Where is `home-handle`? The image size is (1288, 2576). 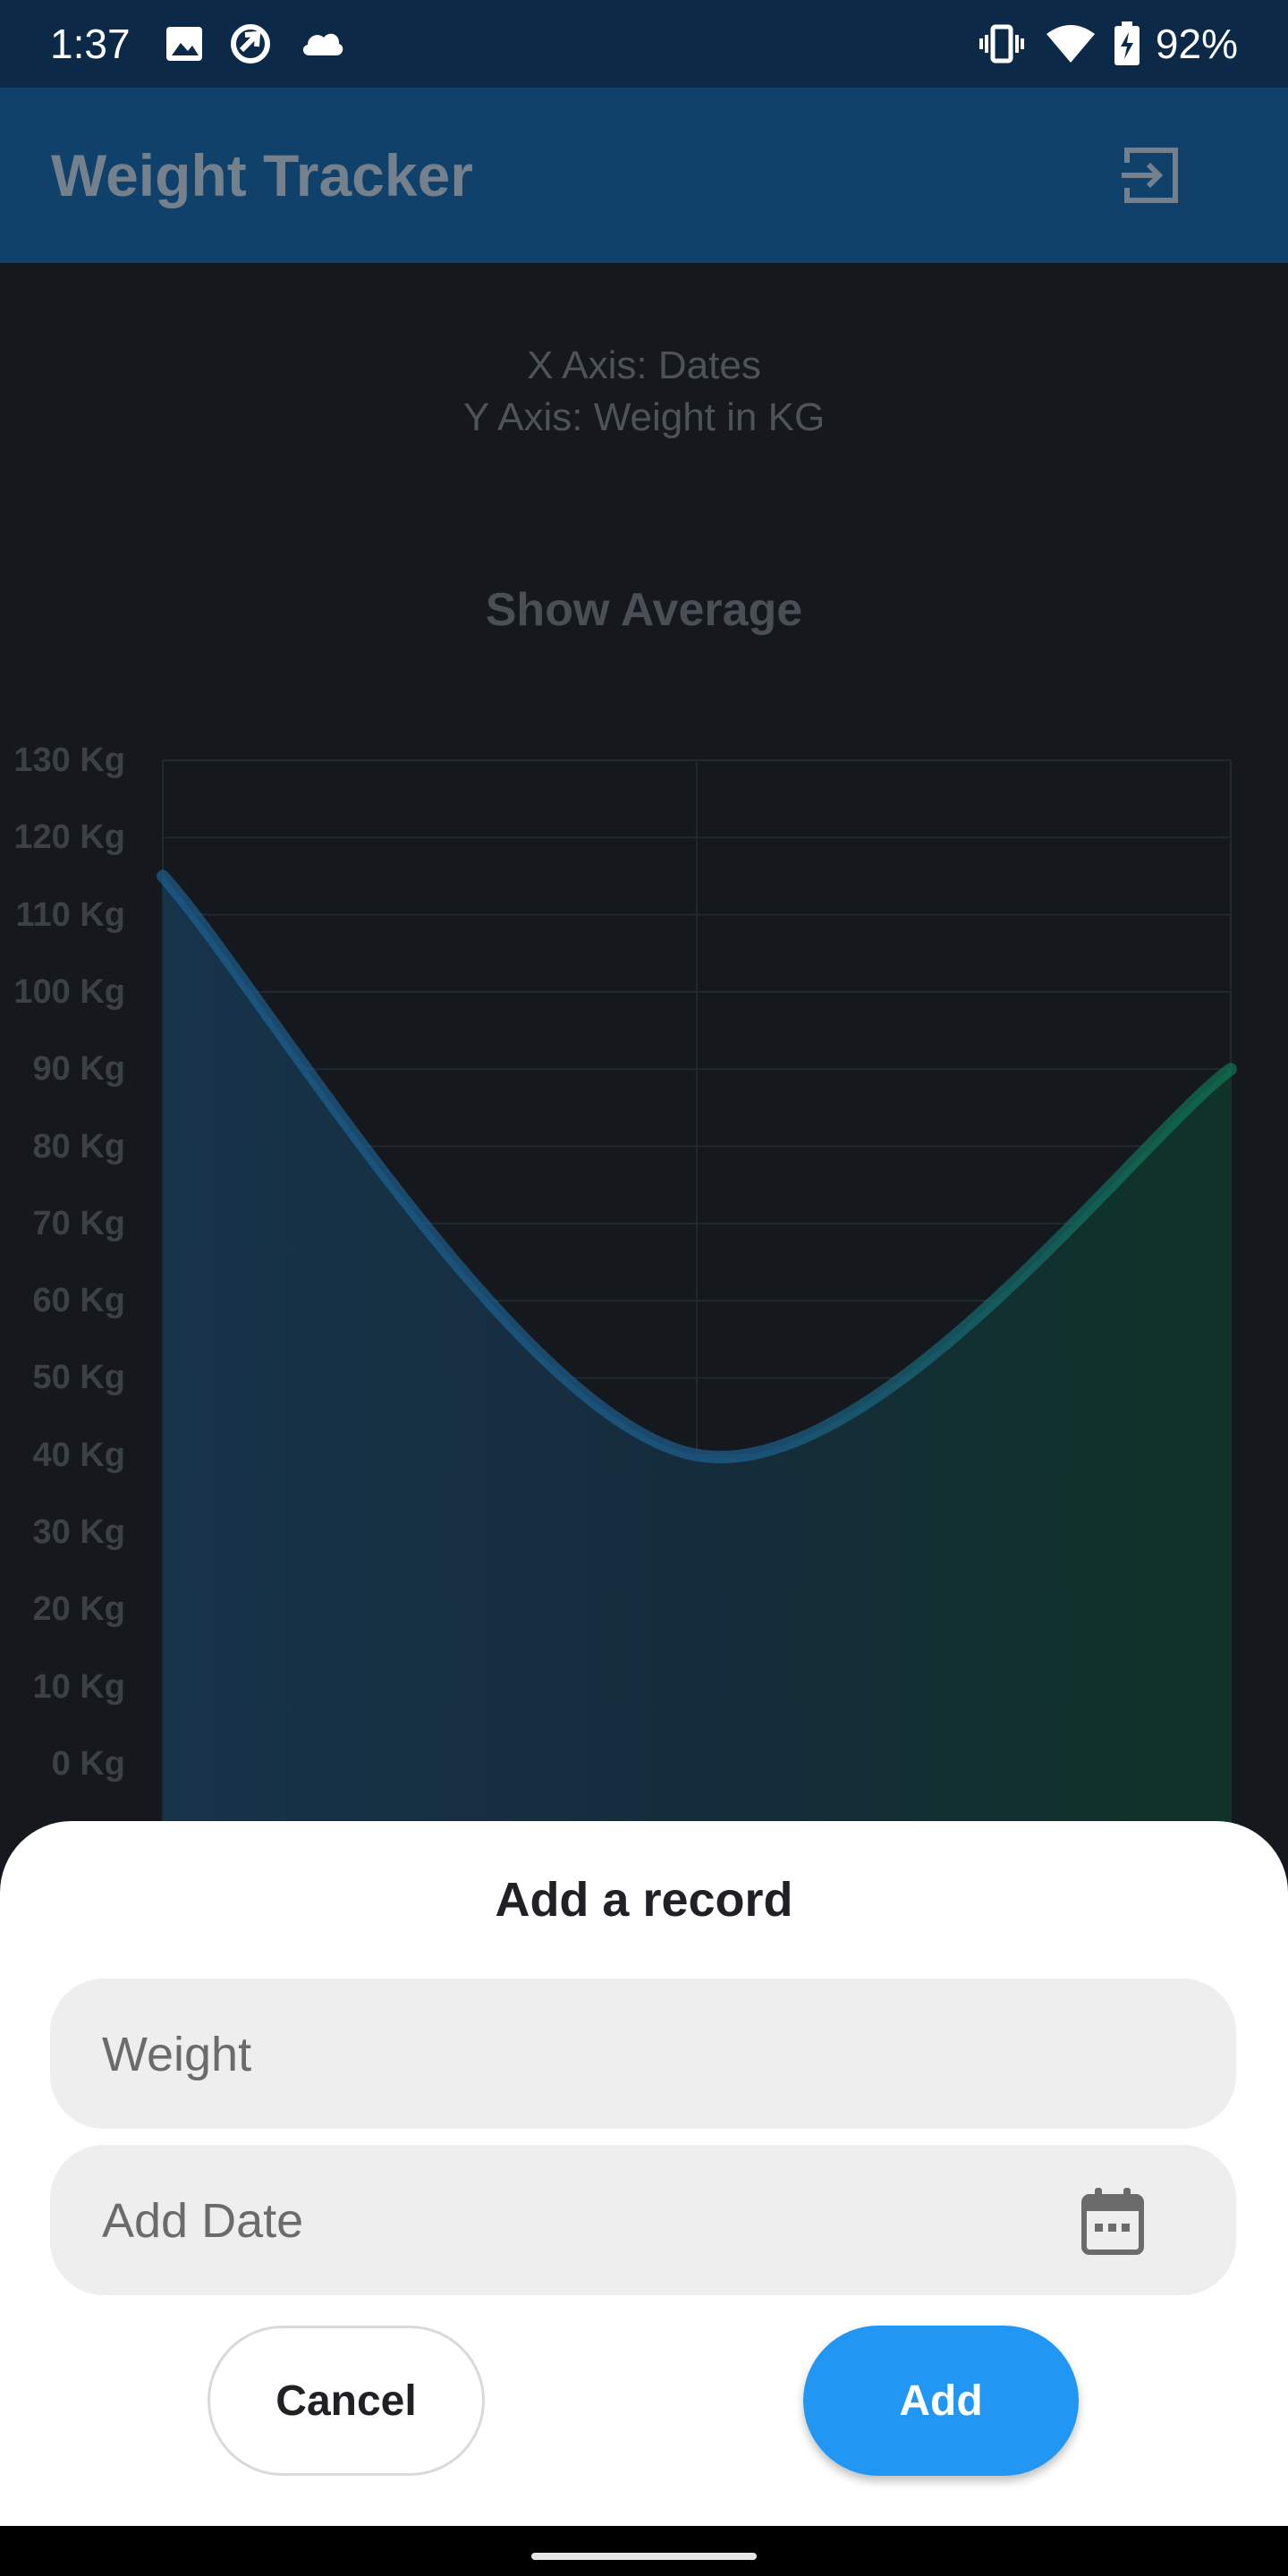 home-handle is located at coordinates (644, 2556).